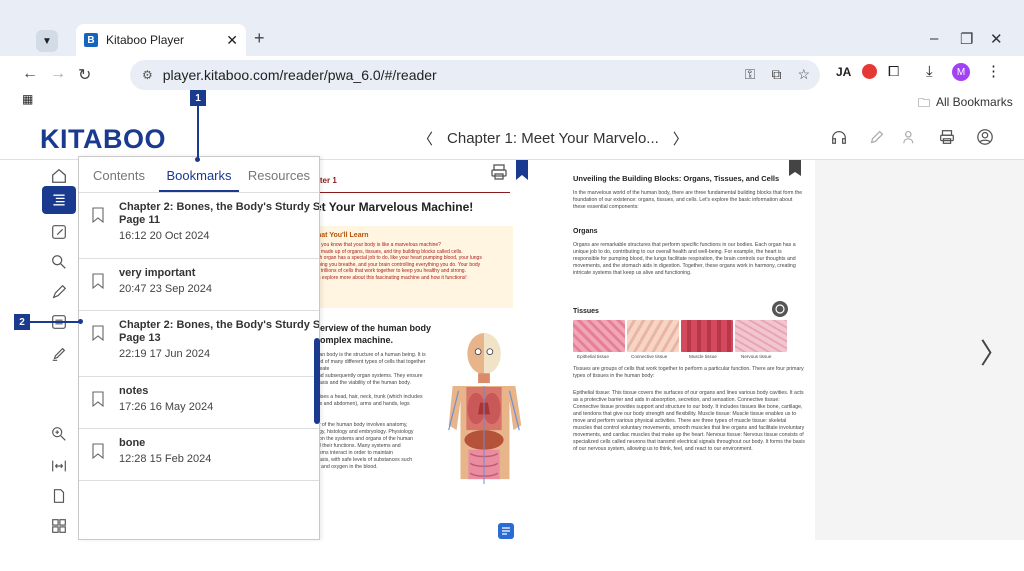  Describe the element at coordinates (593, 356) in the screenshot. I see `tissue-caption: Epithelial tissue` at that location.